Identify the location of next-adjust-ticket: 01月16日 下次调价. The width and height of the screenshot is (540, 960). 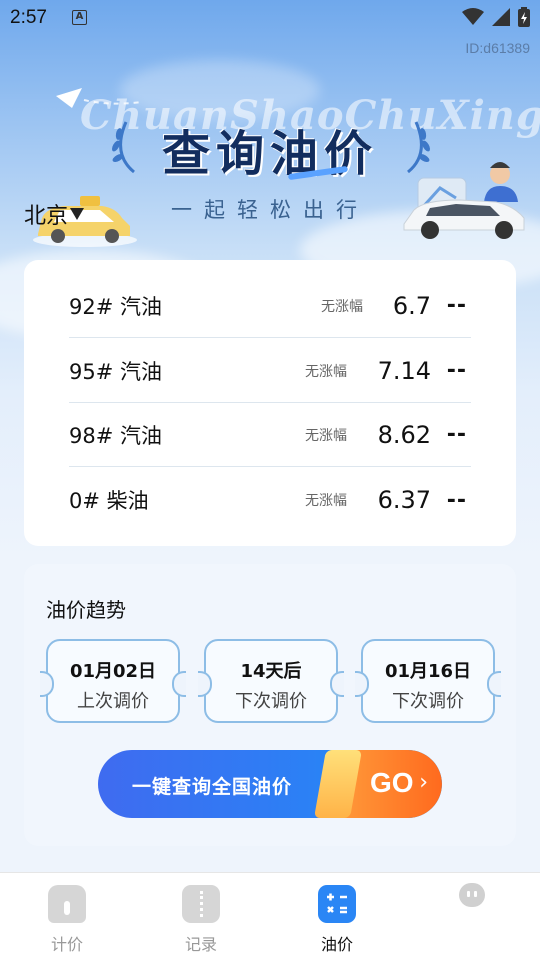
(428, 681).